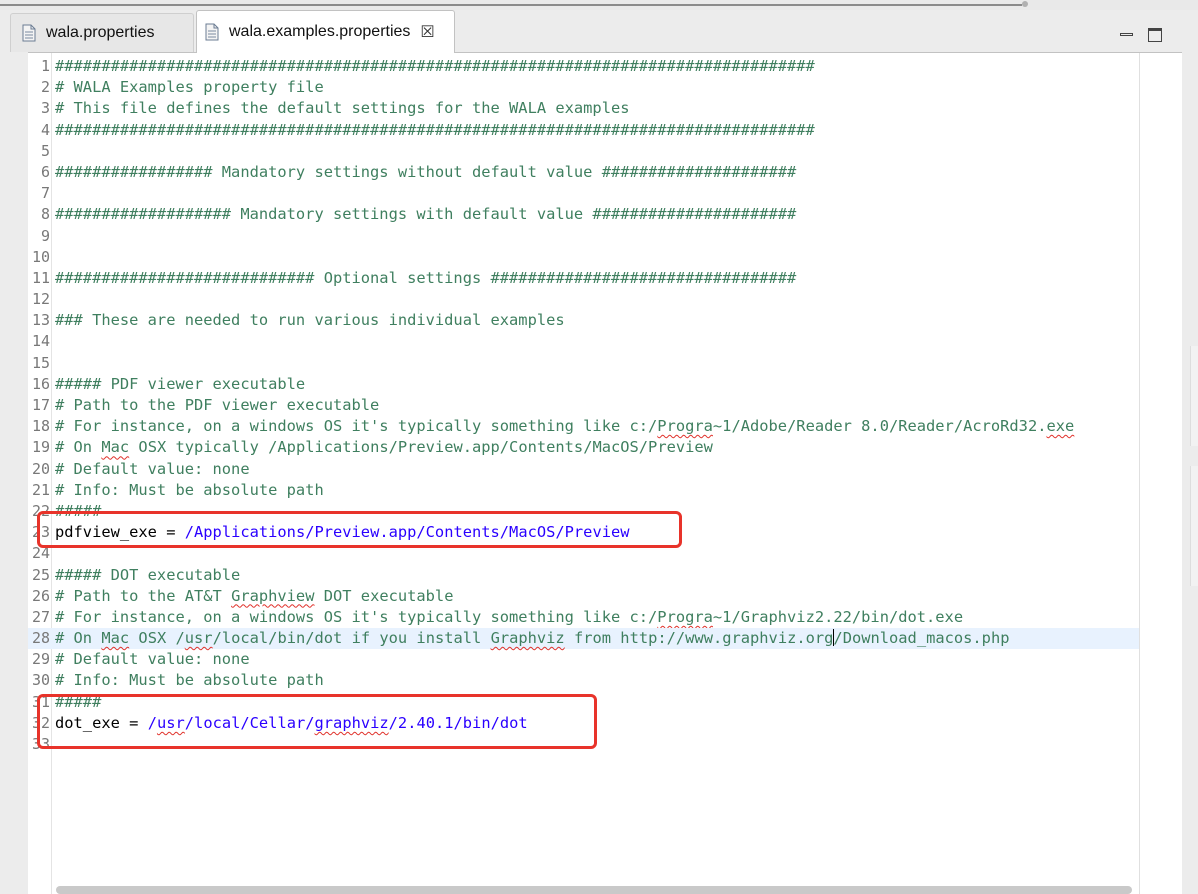  Describe the element at coordinates (583, 151) in the screenshot. I see `code-line: 5` at that location.